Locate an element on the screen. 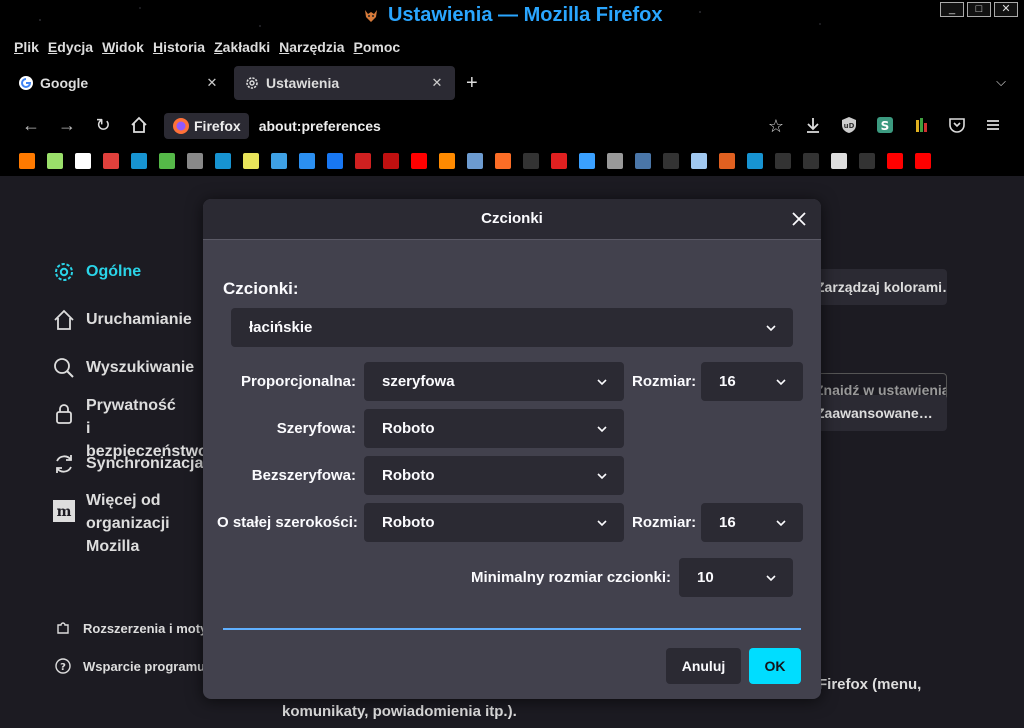 The width and height of the screenshot is (1024, 728). extension-bars-icon is located at coordinates (921, 125).